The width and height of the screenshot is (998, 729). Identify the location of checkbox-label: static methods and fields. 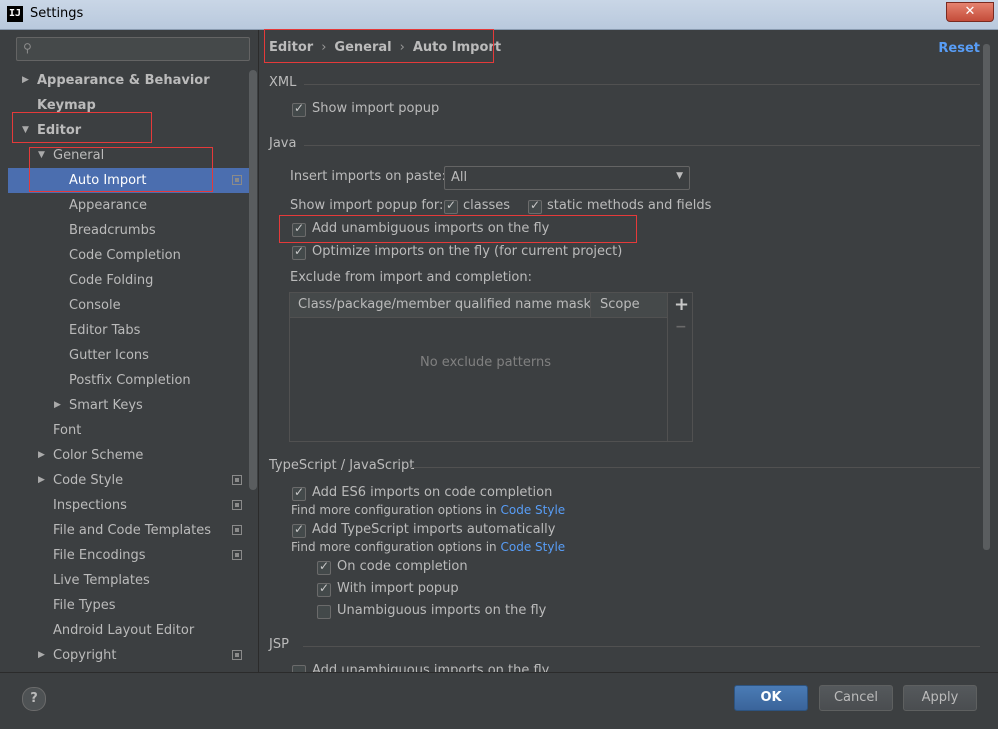
(629, 205).